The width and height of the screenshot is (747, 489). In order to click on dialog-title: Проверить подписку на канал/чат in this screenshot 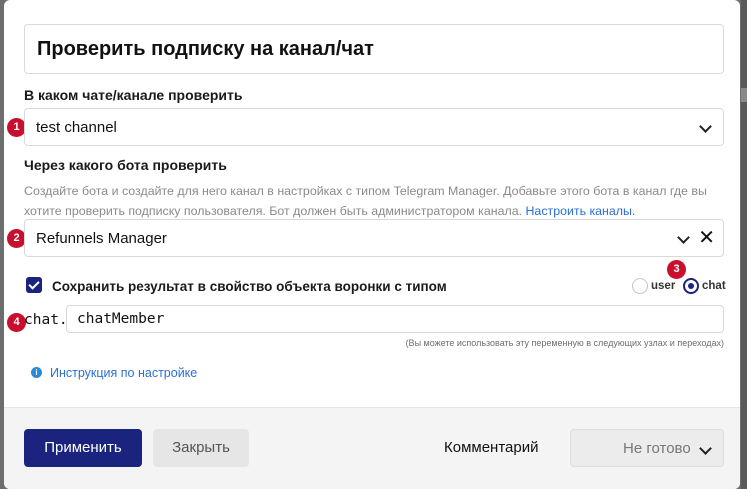, I will do `click(374, 49)`.